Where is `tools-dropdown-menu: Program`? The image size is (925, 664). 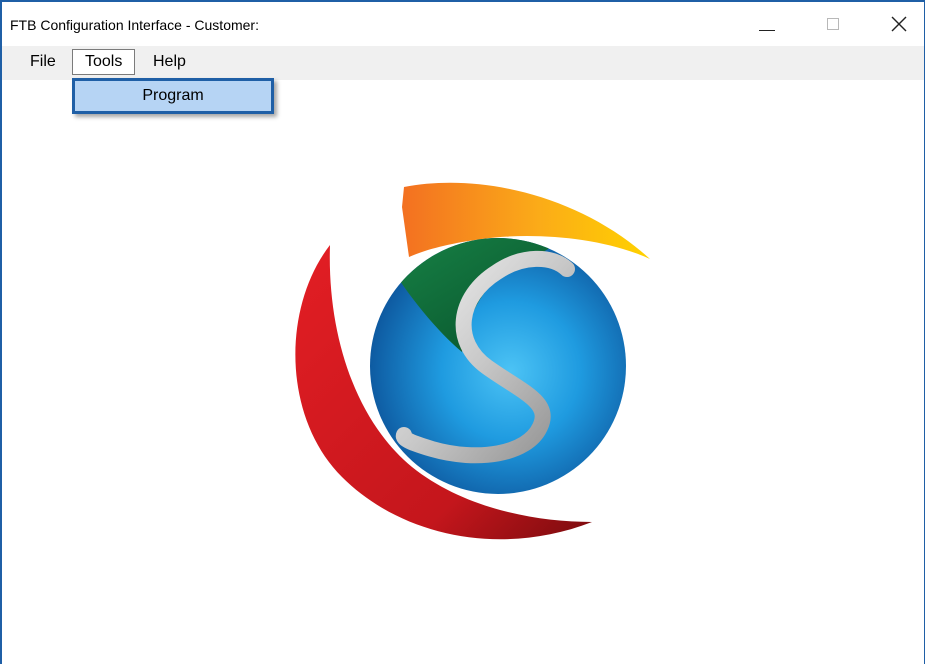 tools-dropdown-menu: Program is located at coordinates (173, 96).